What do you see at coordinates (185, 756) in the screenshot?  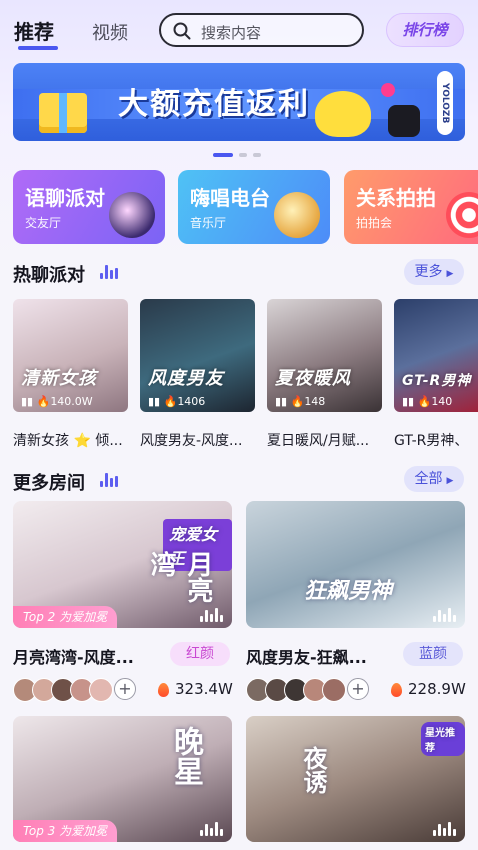 I see `room-poster-title: 晚星` at bounding box center [185, 756].